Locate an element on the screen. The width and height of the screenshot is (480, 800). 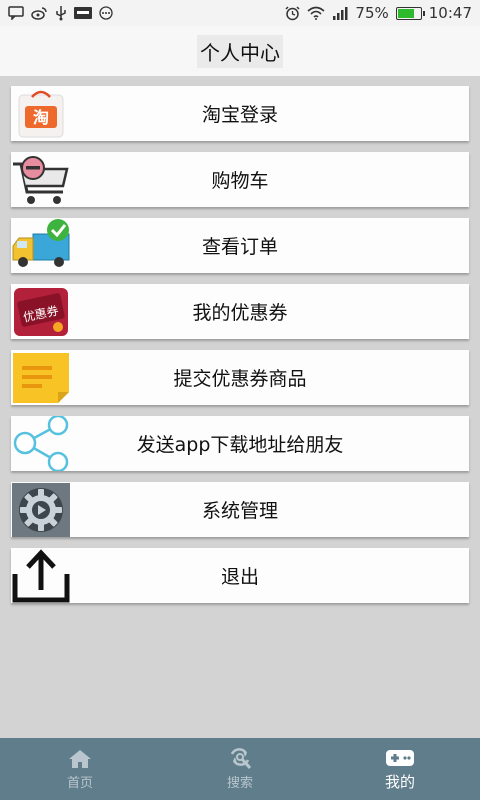
menu-item-share-app: 发送app下载地址给朋友 is located at coordinates (240, 443).